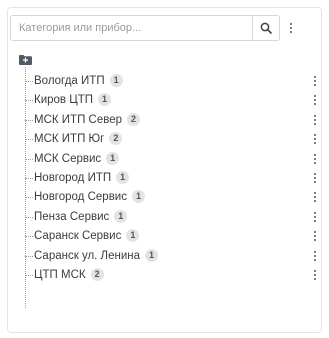 The image size is (329, 338). I want to click on tree-node: Киров ЦТП 1, so click(167, 100).